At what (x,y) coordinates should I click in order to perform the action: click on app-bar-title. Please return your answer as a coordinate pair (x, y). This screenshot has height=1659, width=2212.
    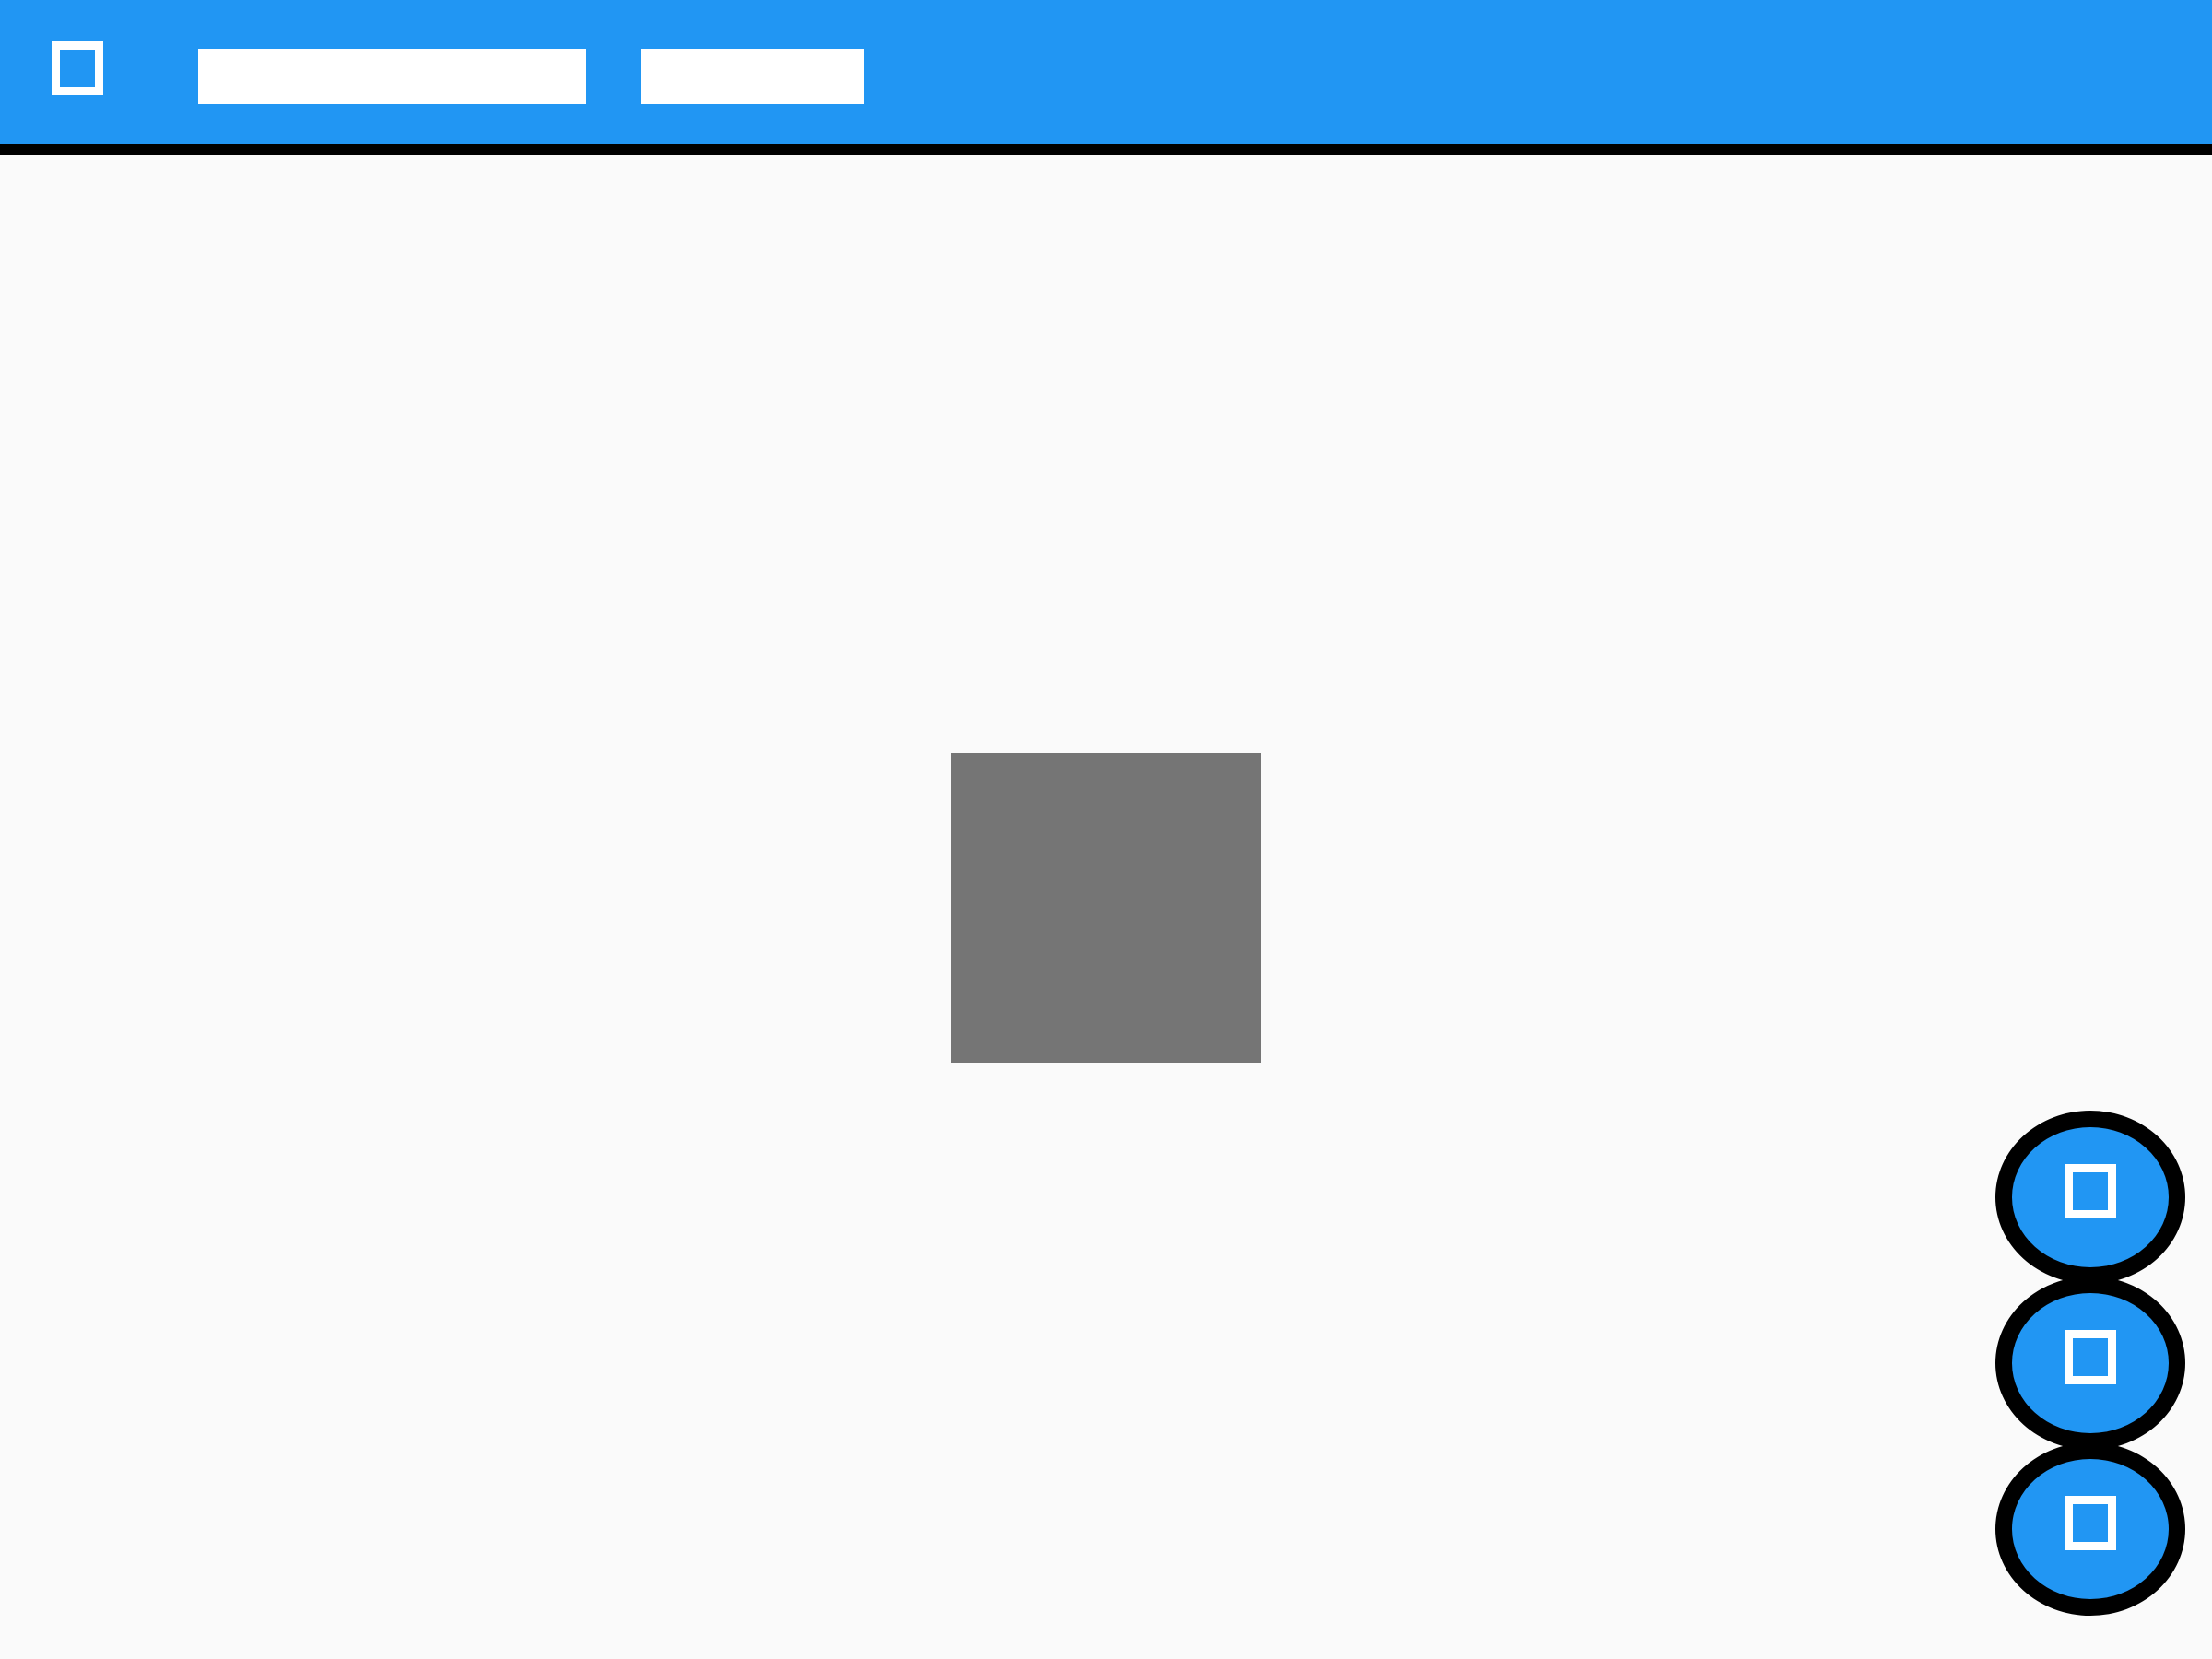
    Looking at the image, I should click on (392, 76).